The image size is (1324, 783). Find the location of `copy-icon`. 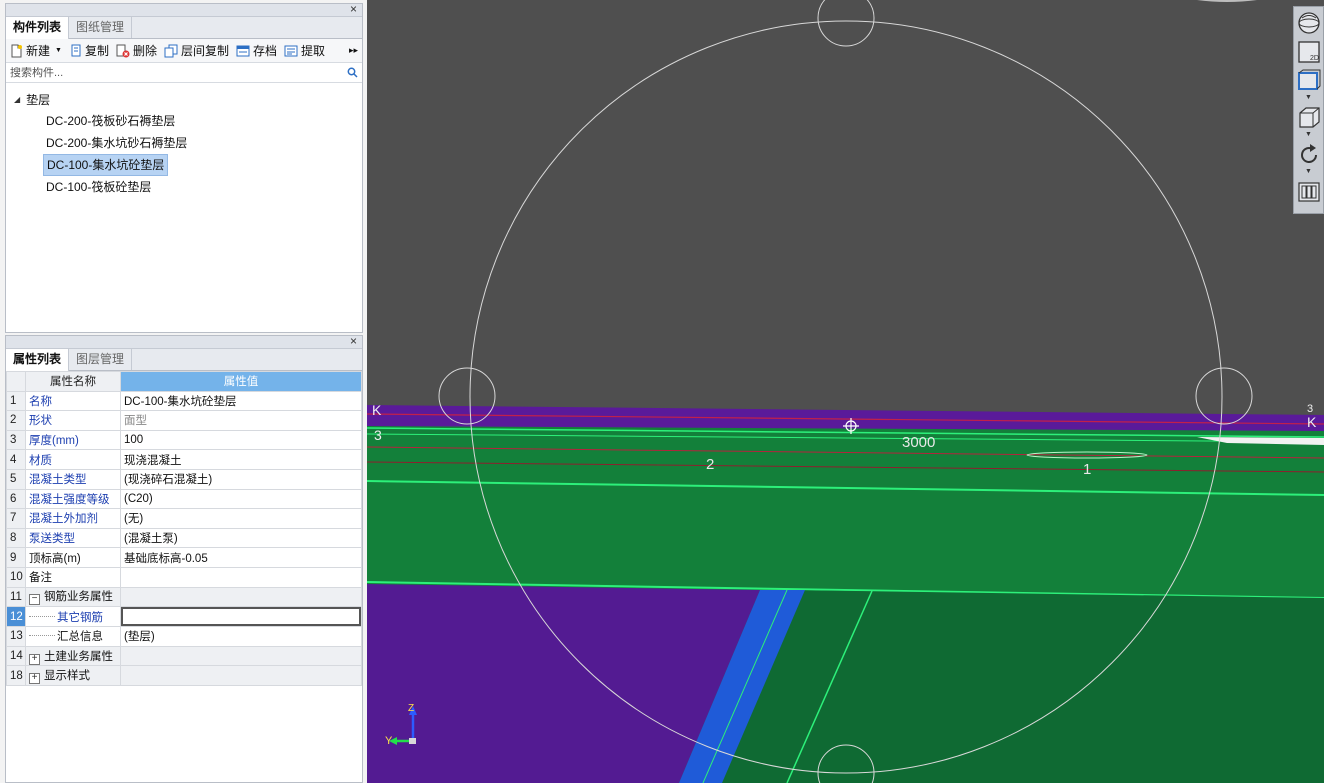

copy-icon is located at coordinates (76, 50).